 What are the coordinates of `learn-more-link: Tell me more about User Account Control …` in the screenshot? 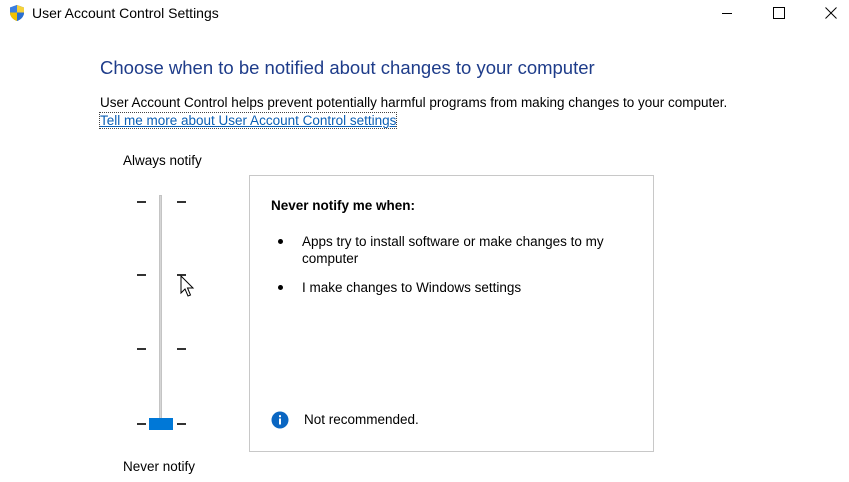 It's located at (248, 120).